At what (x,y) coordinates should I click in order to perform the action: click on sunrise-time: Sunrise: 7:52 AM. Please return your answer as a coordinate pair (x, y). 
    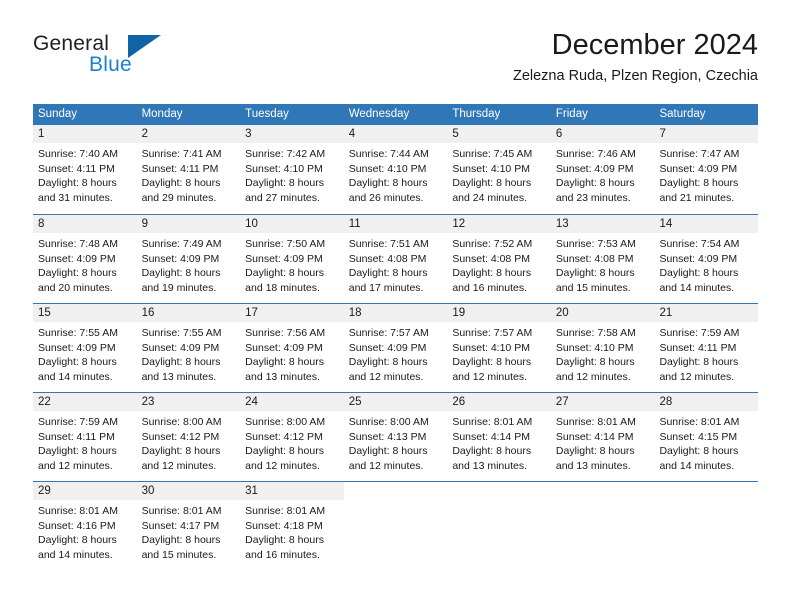
    Looking at the image, I should click on (492, 244).